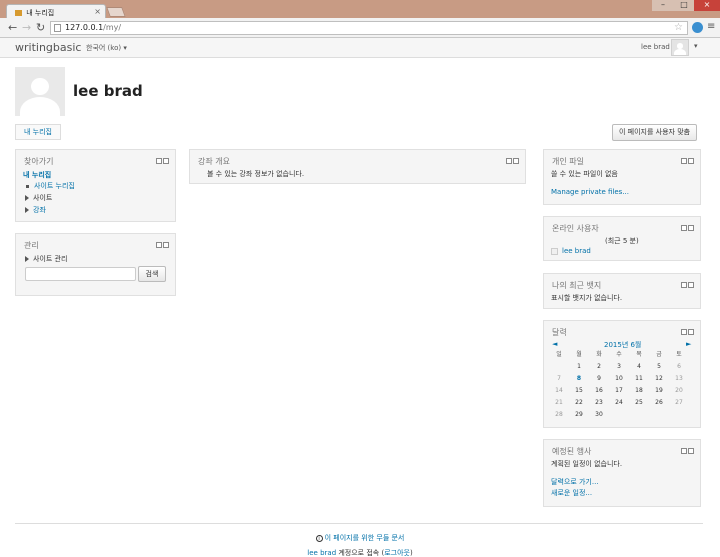 This screenshot has width=720, height=557. I want to click on nav-courses-link: 강좌, so click(39, 210).